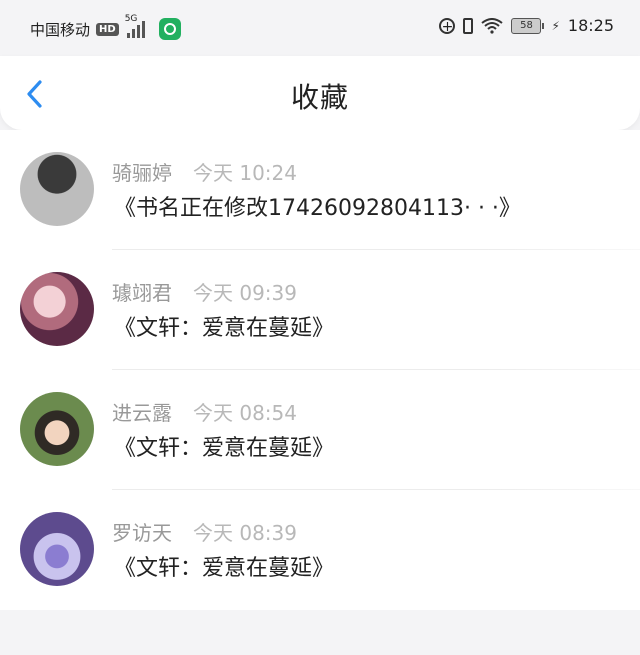 The width and height of the screenshot is (640, 655). Describe the element at coordinates (142, 293) in the screenshot. I see `user-name: 璩翊君` at that location.